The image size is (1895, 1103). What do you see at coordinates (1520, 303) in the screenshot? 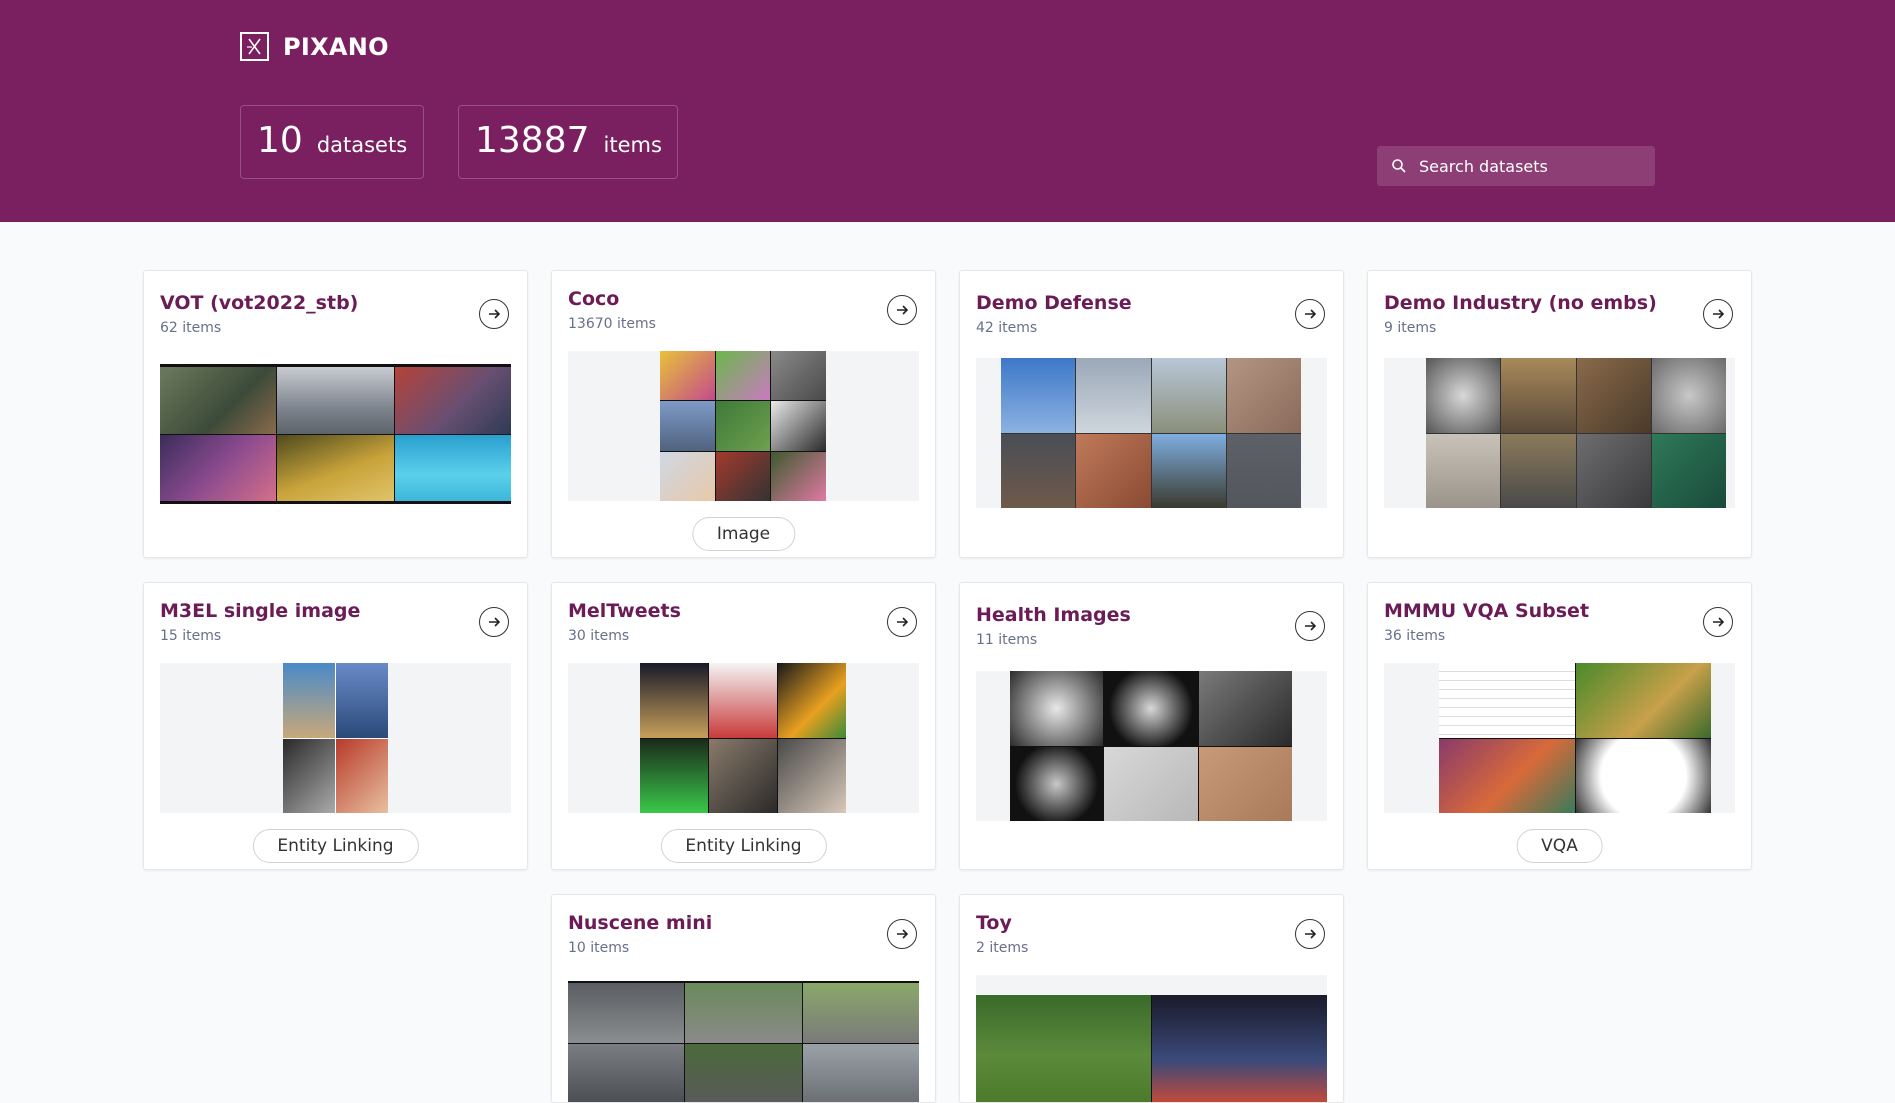
I see `dataset-title: Demo Industry (no embs)` at bounding box center [1520, 303].